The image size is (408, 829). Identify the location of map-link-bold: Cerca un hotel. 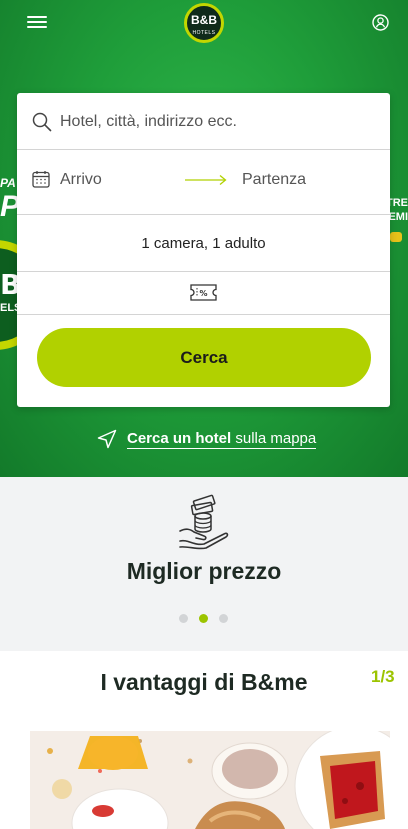
(179, 438).